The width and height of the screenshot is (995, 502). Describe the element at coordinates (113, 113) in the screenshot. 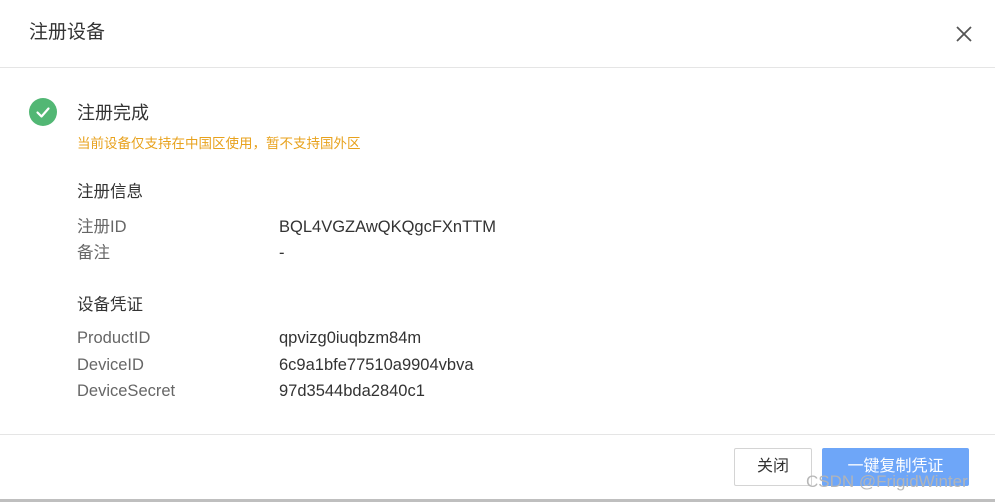

I see `status-title: 注册完成` at that location.